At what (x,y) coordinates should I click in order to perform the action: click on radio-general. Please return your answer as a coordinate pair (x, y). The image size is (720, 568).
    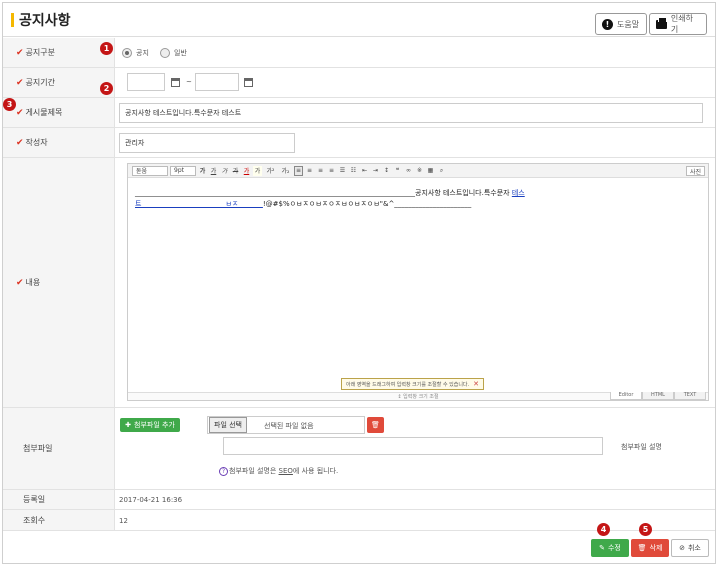
    Looking at the image, I should click on (165, 53).